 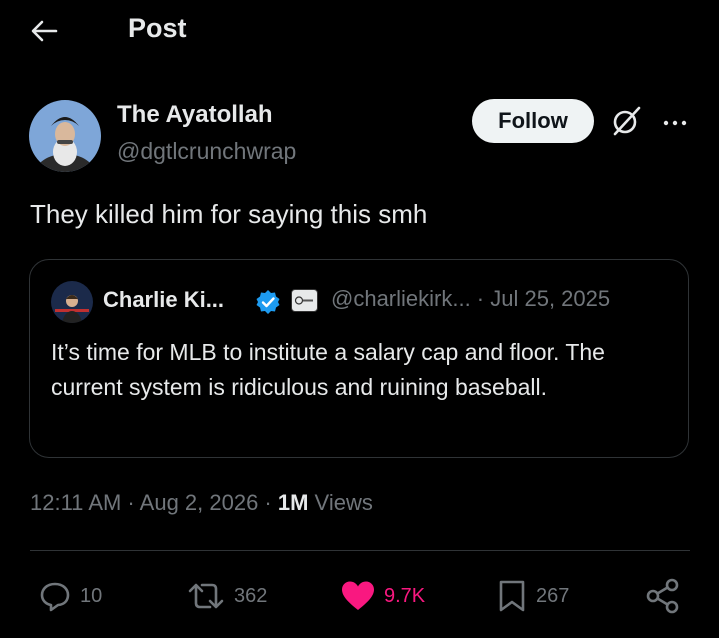 What do you see at coordinates (675, 123) in the screenshot?
I see `more-options-icon` at bounding box center [675, 123].